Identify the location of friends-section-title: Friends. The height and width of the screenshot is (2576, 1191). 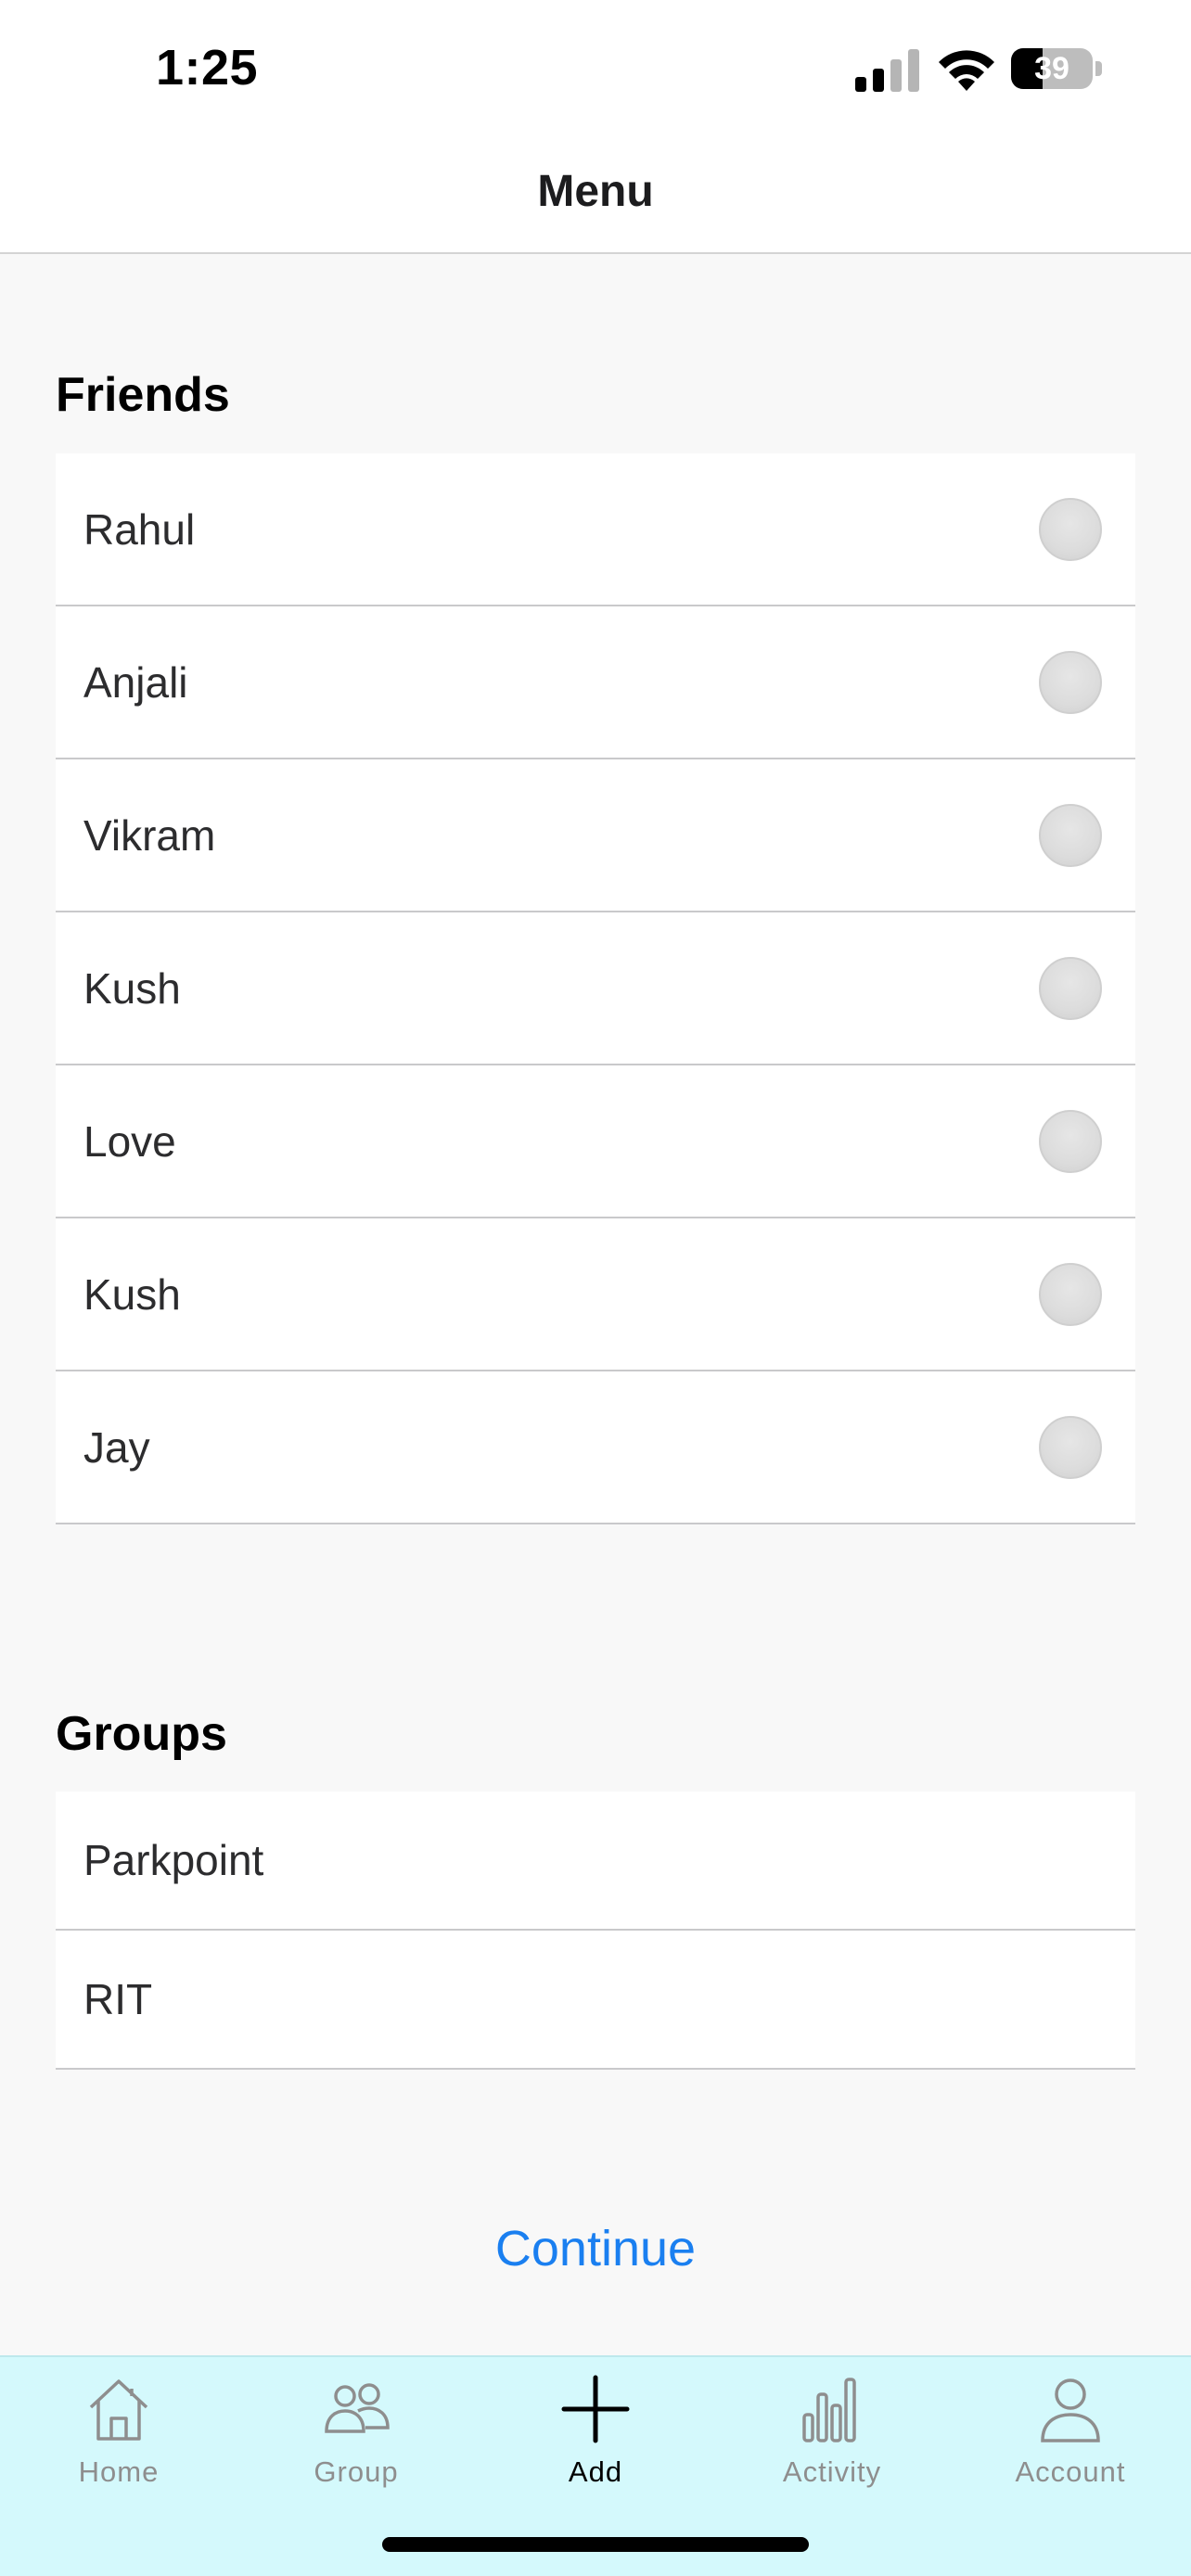
(143, 395).